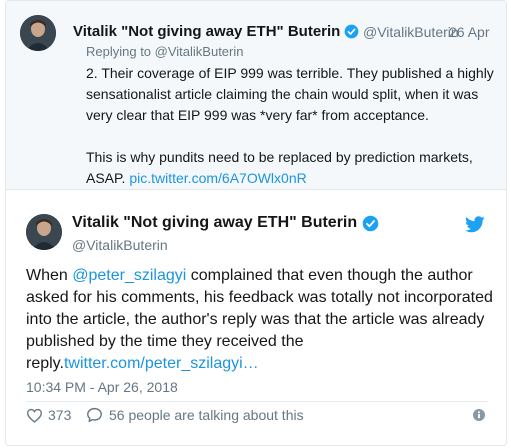 The width and height of the screenshot is (511, 448). I want to click on info-icon, so click(479, 415).